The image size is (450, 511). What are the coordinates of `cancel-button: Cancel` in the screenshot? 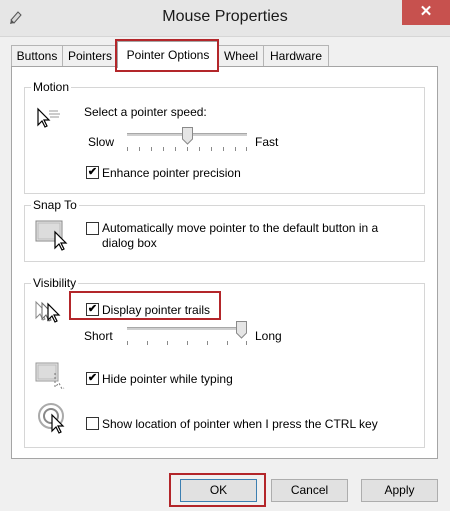 It's located at (309, 490).